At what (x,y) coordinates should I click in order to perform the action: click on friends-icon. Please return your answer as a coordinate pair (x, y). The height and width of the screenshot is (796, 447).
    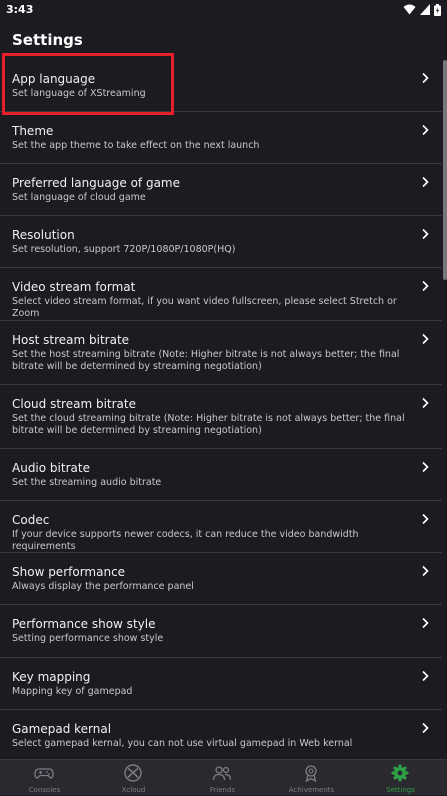
    Looking at the image, I should click on (222, 773).